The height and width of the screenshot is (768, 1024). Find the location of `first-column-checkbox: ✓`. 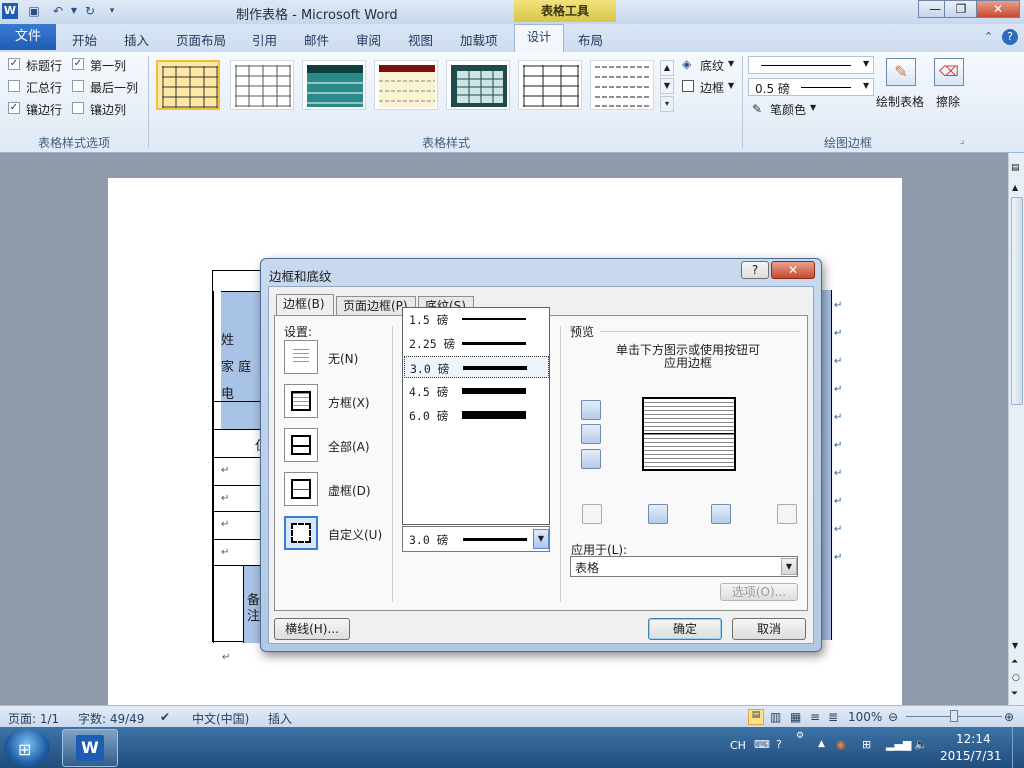

first-column-checkbox: ✓ is located at coordinates (78, 64).